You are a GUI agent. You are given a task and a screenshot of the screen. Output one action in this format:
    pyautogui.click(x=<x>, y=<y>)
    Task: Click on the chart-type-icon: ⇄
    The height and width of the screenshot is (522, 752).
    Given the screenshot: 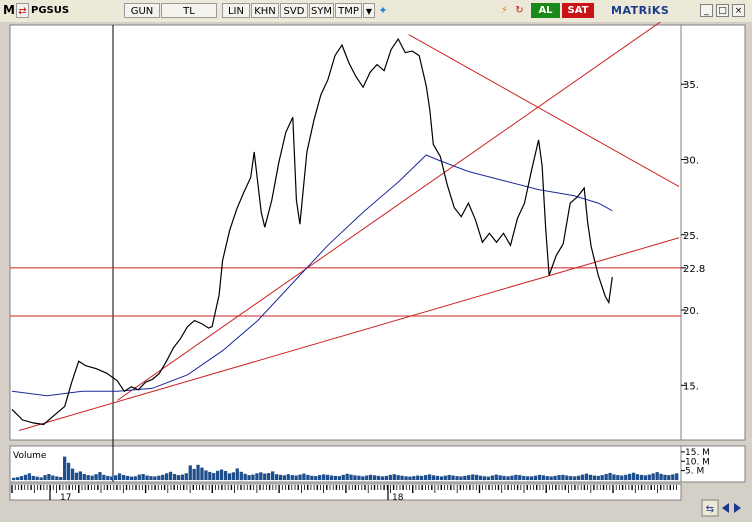 What is the action you would take?
    pyautogui.click(x=22, y=10)
    